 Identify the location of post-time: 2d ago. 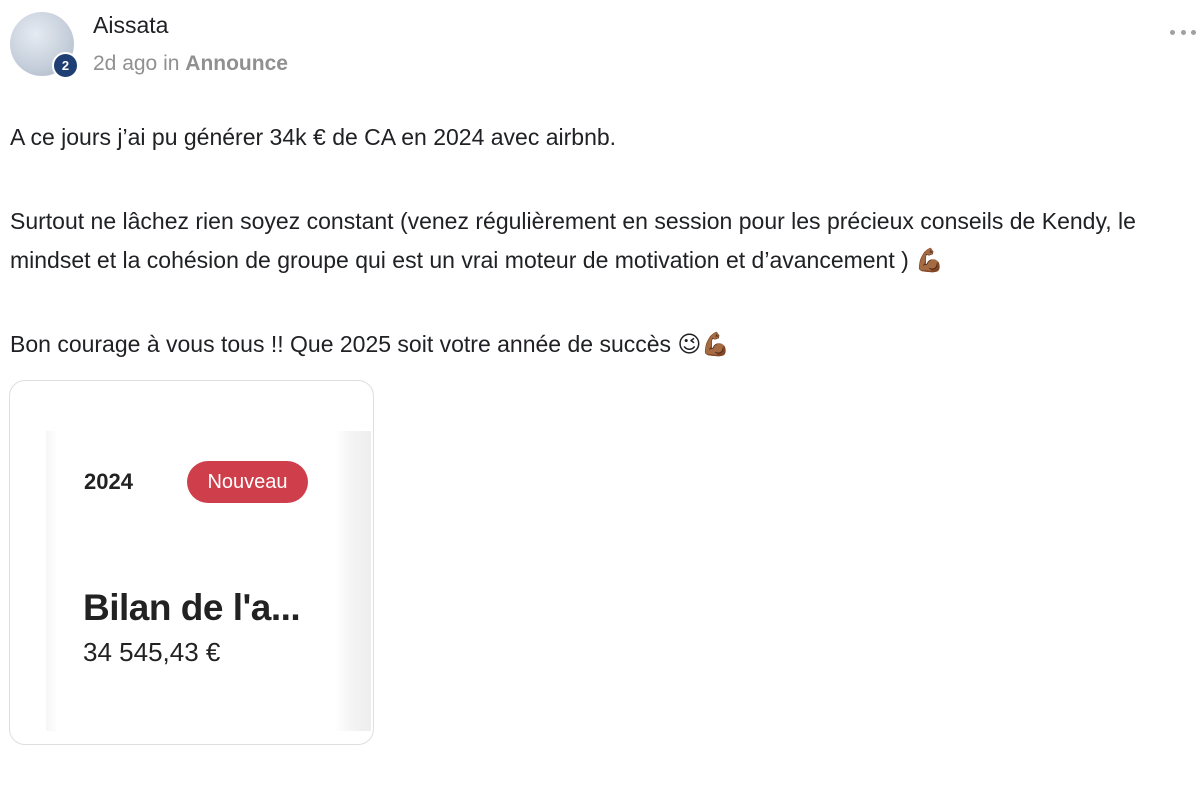
(125, 63).